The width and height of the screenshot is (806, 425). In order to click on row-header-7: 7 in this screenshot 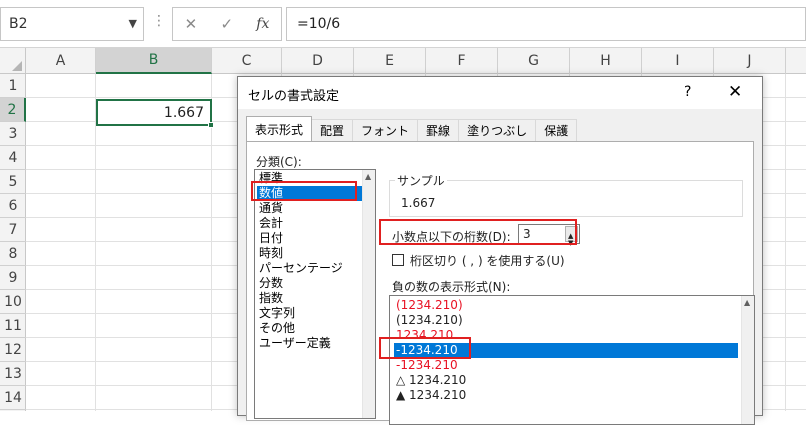, I will do `click(13, 230)`.